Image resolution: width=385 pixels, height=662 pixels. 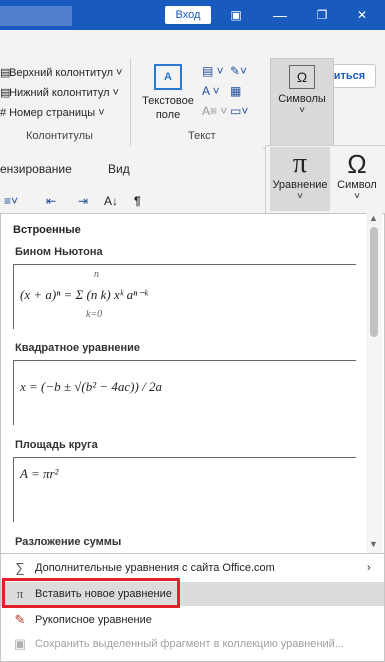 I want to click on login-button: Вход, so click(x=188, y=15).